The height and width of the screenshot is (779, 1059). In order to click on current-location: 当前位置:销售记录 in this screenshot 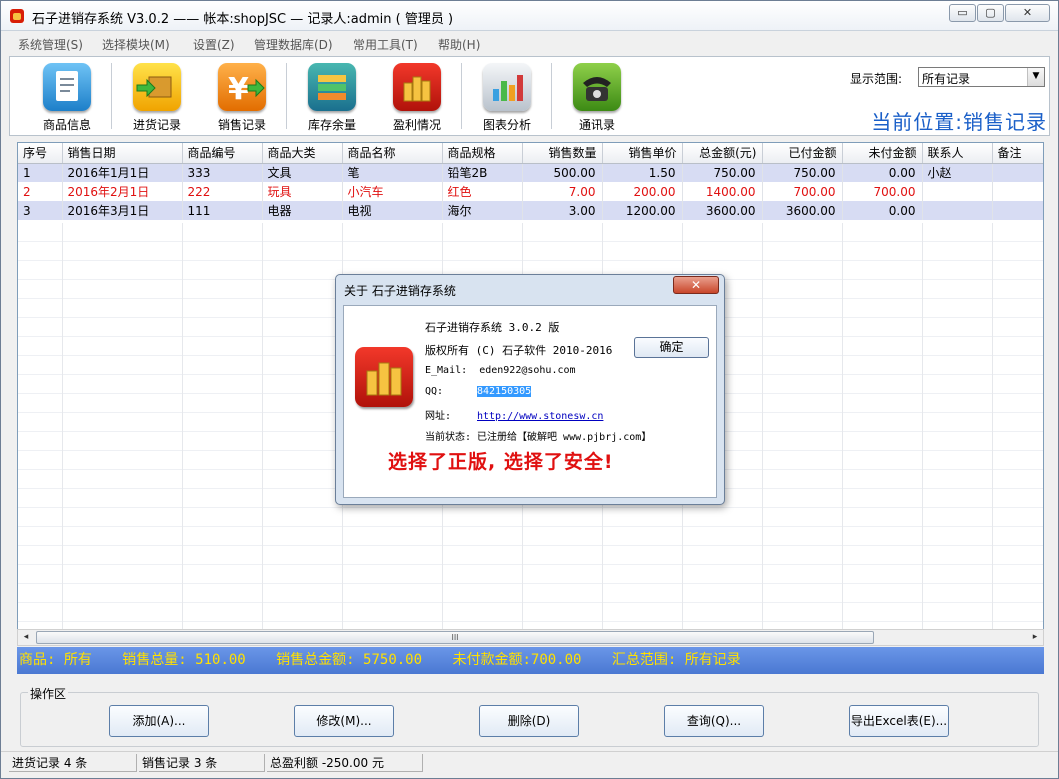, I will do `click(959, 122)`.